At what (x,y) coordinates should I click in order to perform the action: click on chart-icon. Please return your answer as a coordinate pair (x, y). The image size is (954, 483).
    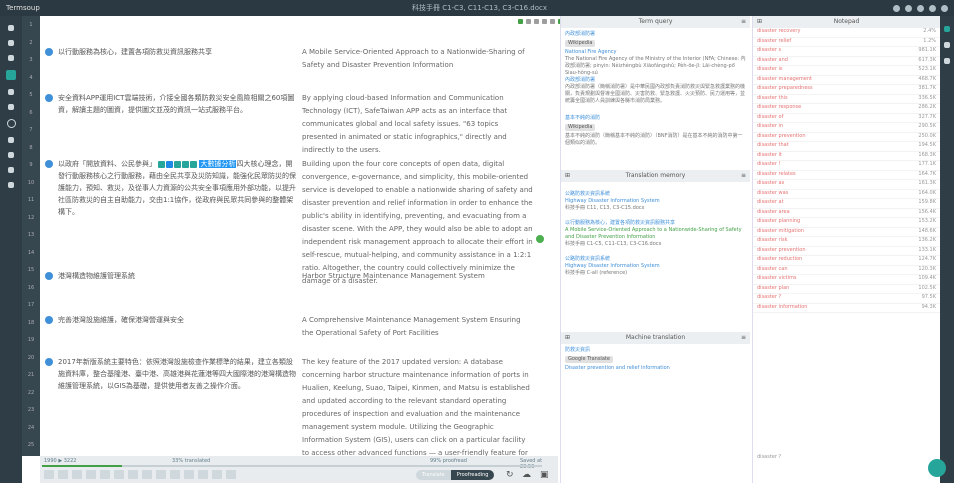
    Looking at the image, I should click on (11, 92).